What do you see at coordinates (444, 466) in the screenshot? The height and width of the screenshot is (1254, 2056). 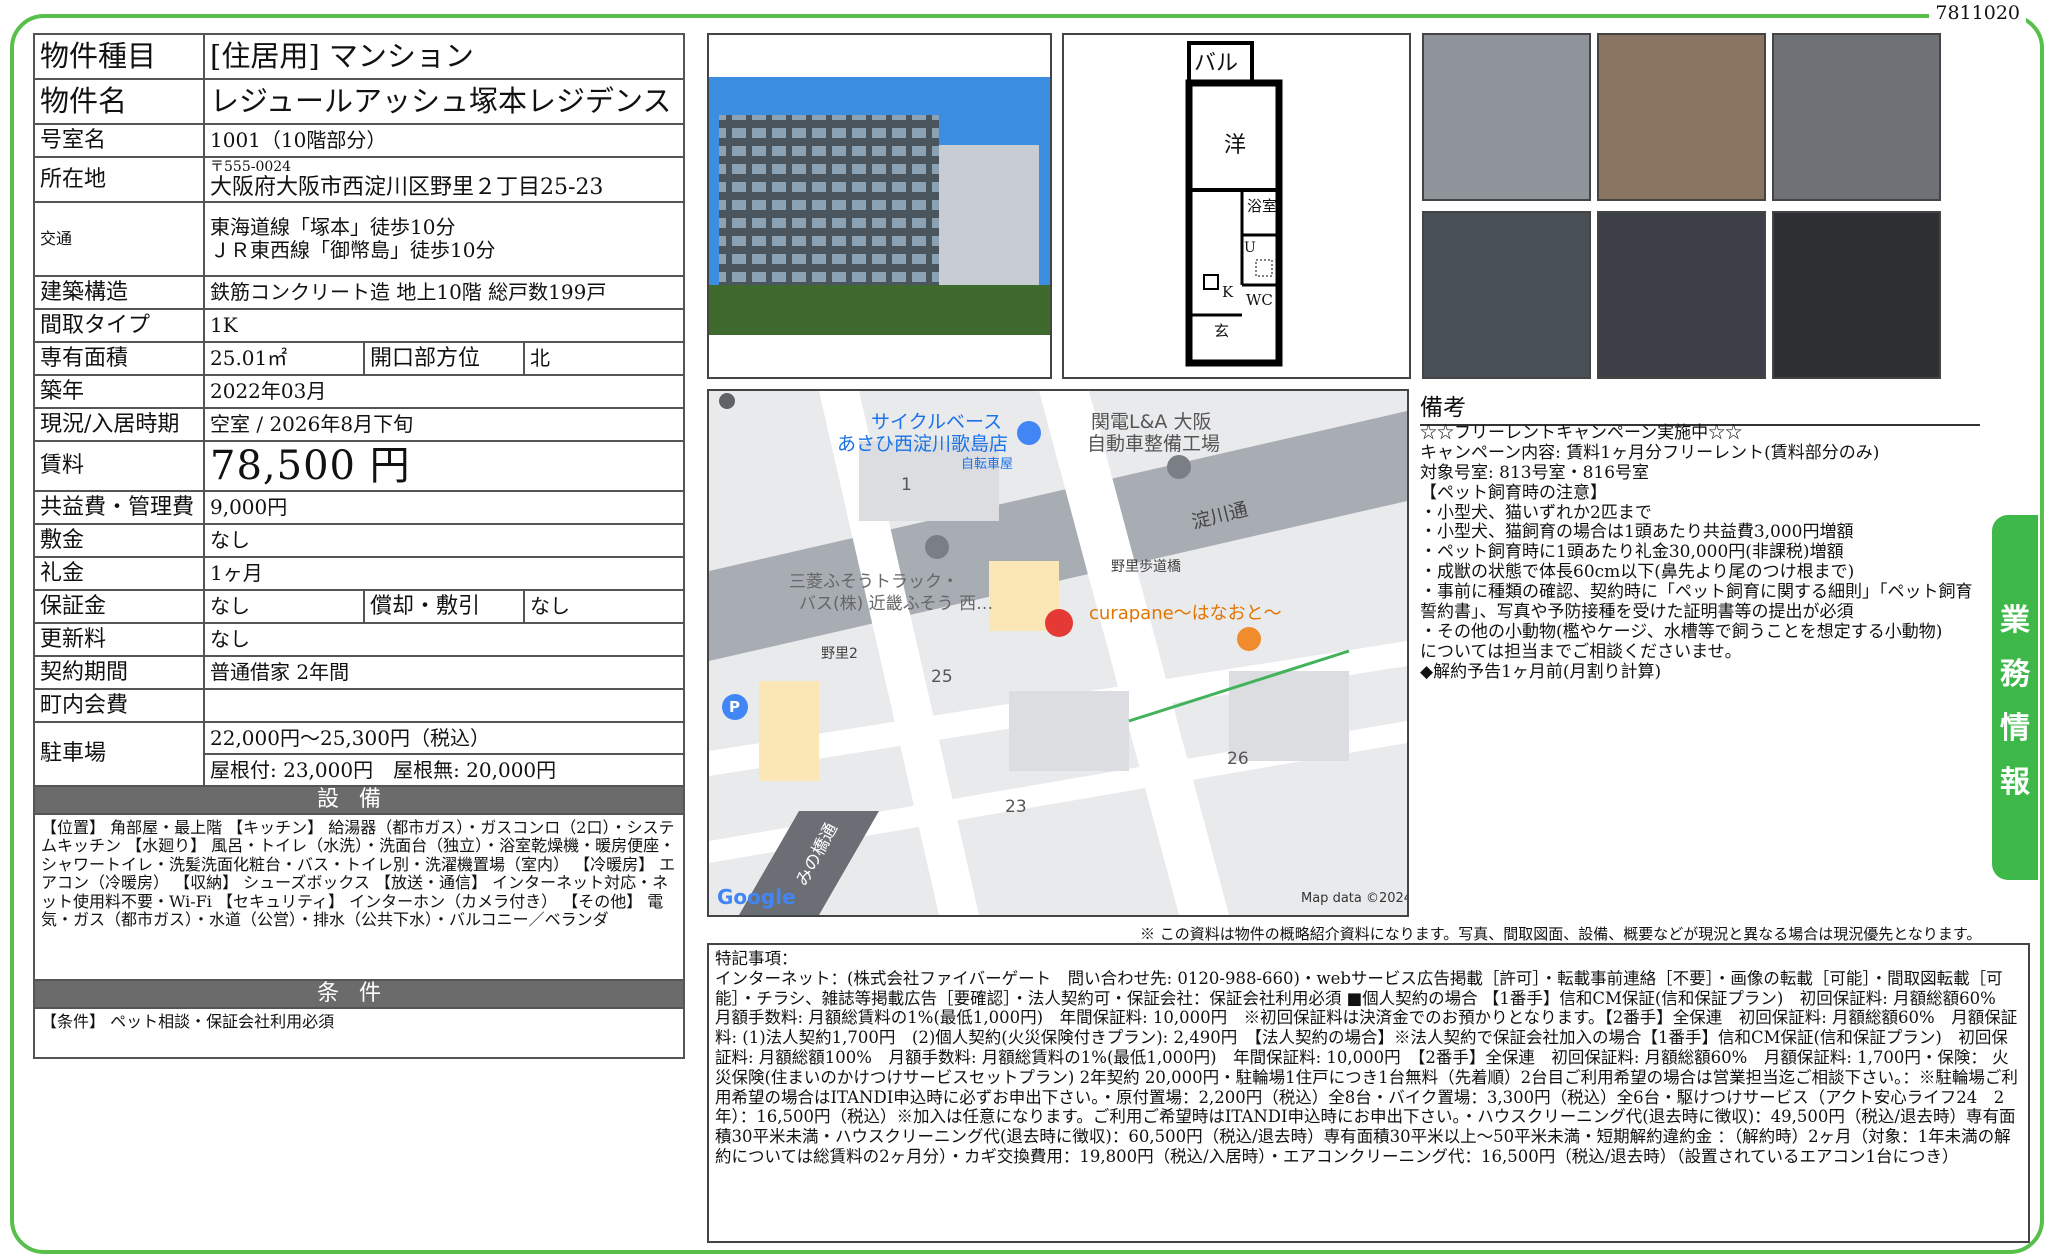 I see `rent-value: 78,500 円` at bounding box center [444, 466].